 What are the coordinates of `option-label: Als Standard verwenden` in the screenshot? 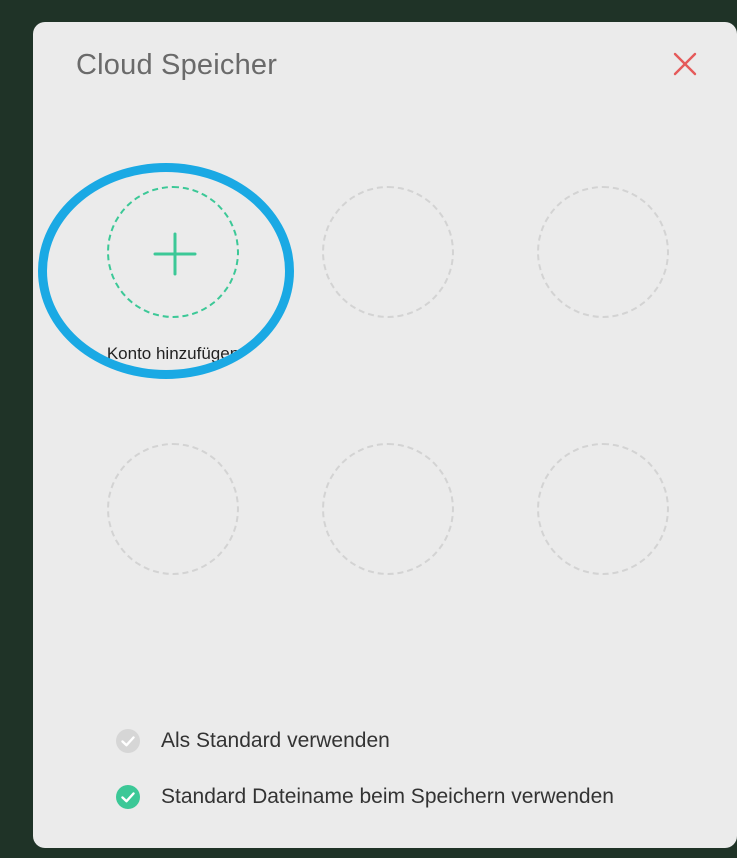 It's located at (275, 740).